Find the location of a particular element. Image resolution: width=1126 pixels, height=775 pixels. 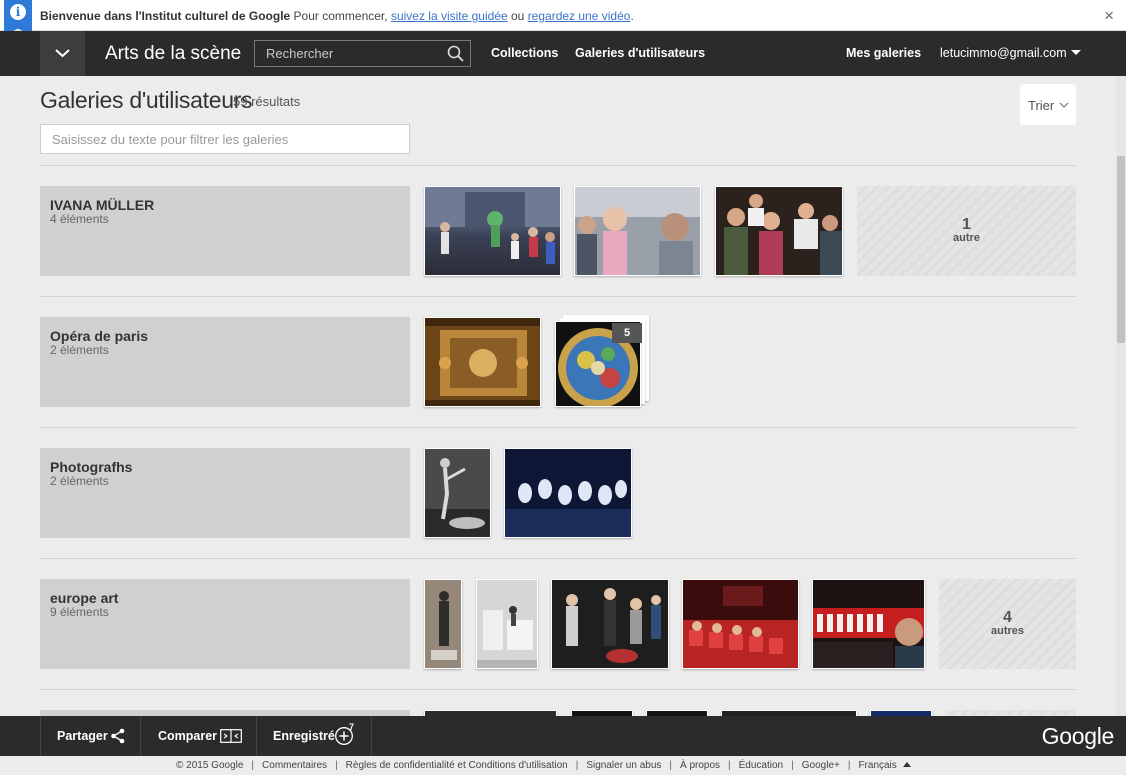

user-email: letucimmo@gmail.com is located at coordinates (1003, 53).